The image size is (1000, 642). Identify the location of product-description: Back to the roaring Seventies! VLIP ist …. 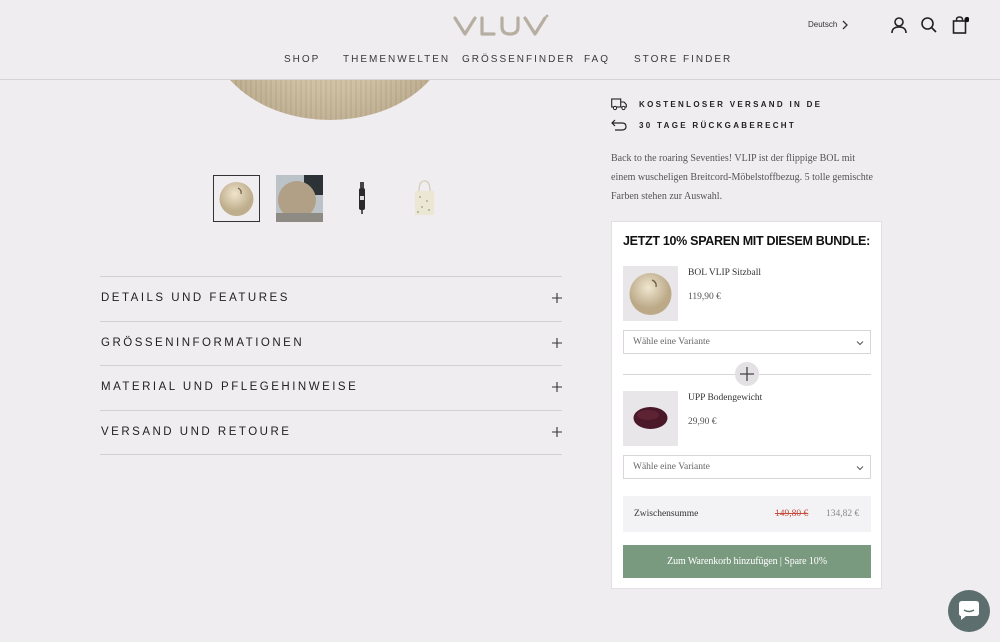
(742, 177).